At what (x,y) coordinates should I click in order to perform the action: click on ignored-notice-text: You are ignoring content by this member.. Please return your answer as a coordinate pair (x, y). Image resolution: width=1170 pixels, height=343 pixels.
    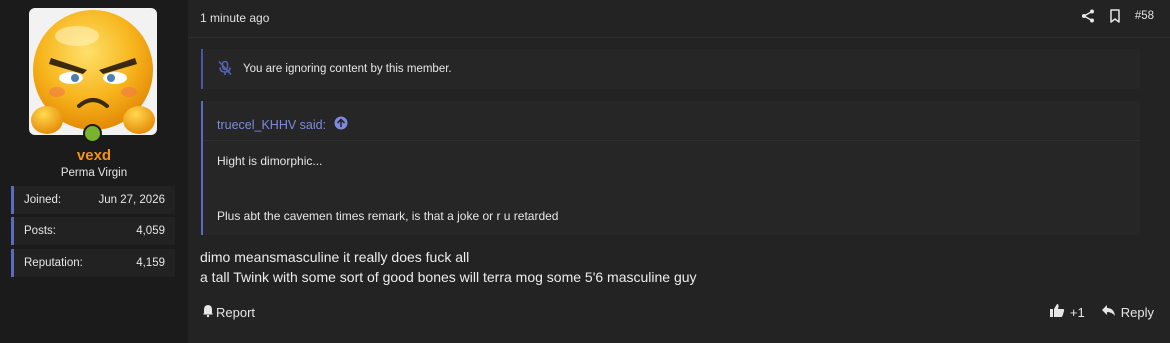
    Looking at the image, I should click on (347, 69).